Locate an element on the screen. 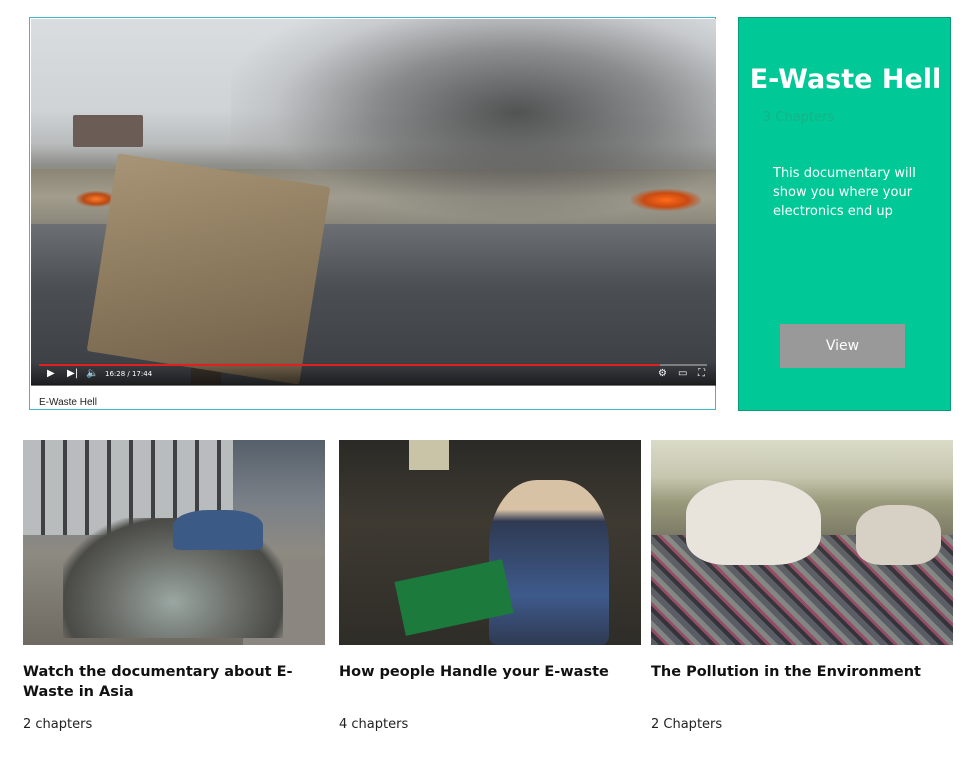 This screenshot has height=765, width=970. video-caption: E-Waste Hell is located at coordinates (68, 402).